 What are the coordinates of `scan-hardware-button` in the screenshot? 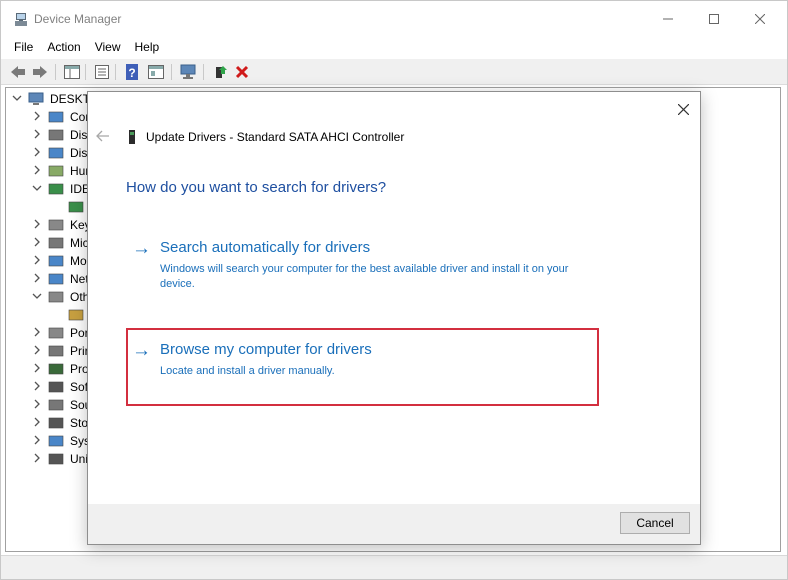 It's located at (188, 72).